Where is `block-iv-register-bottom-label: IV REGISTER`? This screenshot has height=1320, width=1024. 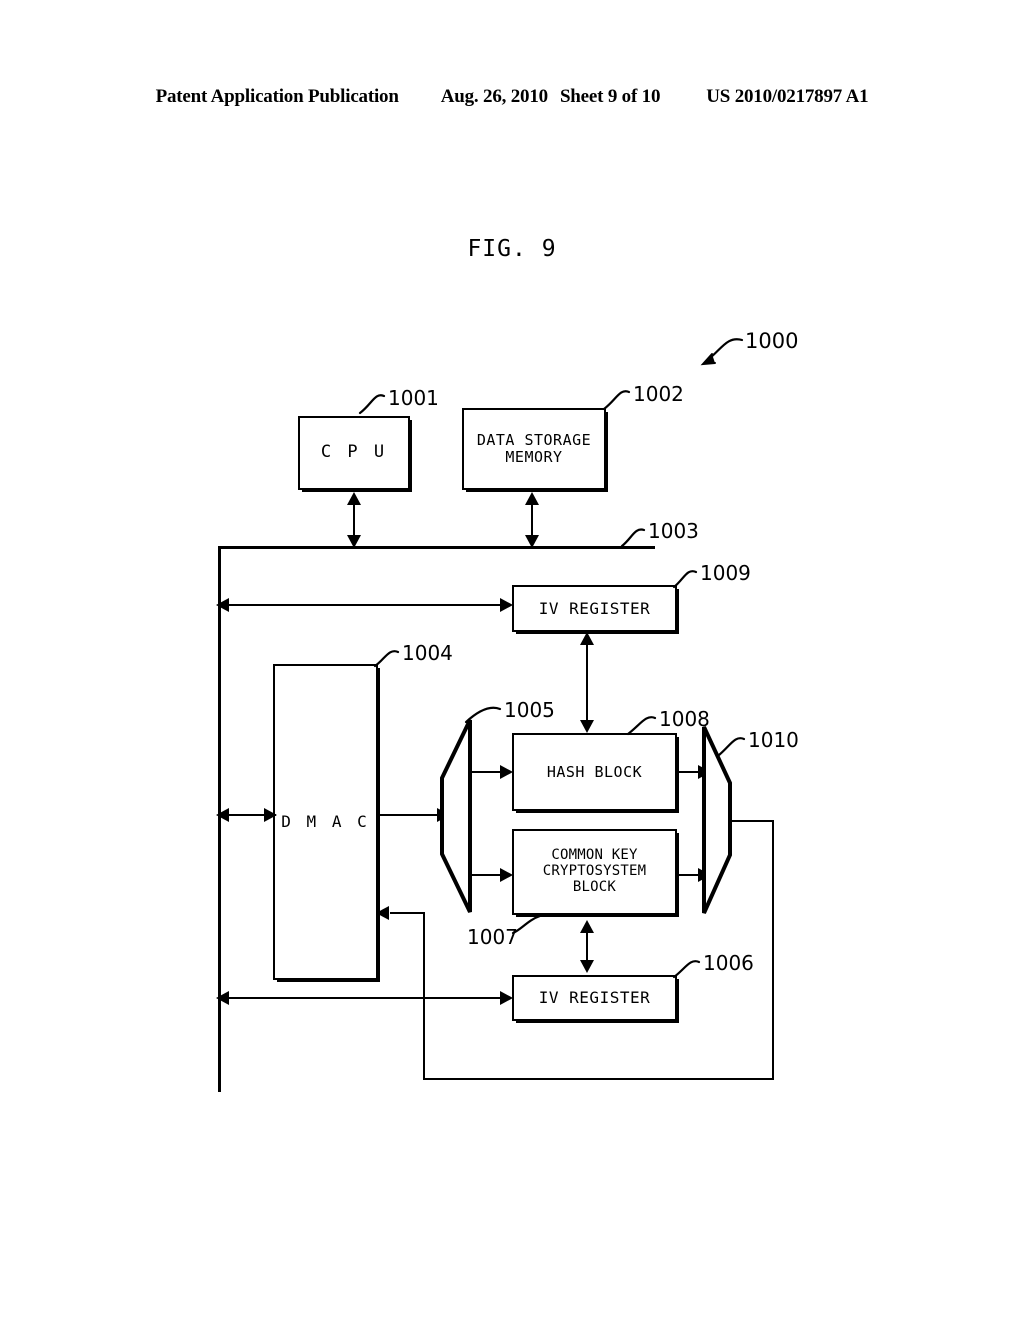 block-iv-register-bottom-label: IV REGISTER is located at coordinates (594, 998).